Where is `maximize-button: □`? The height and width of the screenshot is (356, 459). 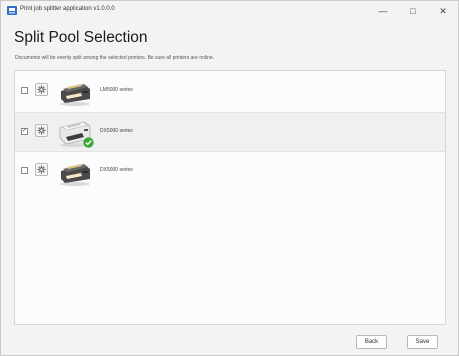
maximize-button: □ is located at coordinates (413, 11).